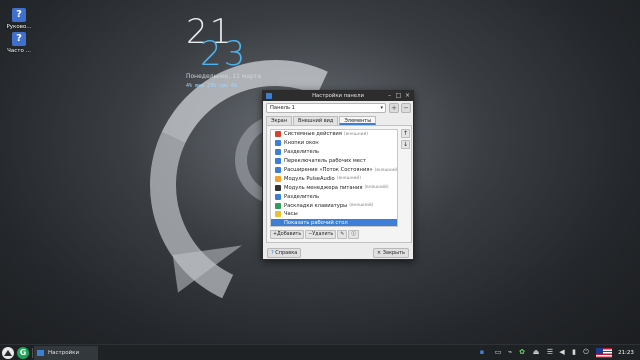 This screenshot has height=360, width=640. What do you see at coordinates (522, 352) in the screenshot?
I see `leaf-icon: ✿` at bounding box center [522, 352].